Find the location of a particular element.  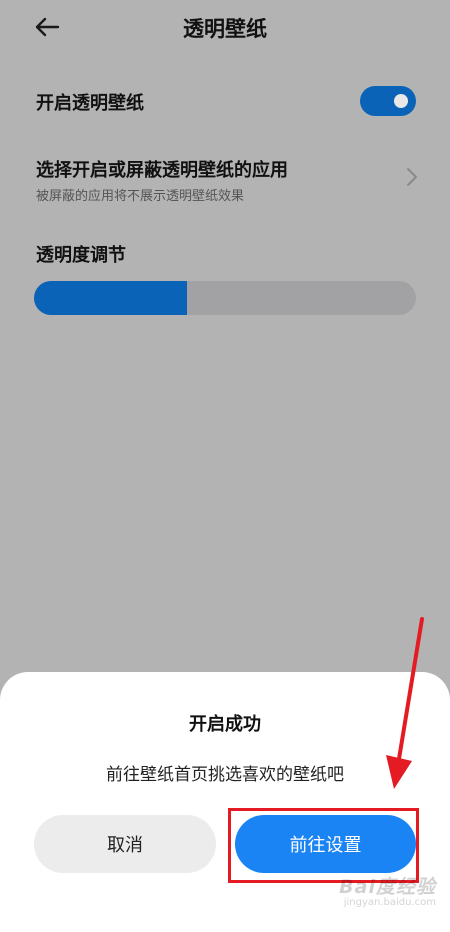

enable-transparent-wallpaper-toggle is located at coordinates (388, 101).